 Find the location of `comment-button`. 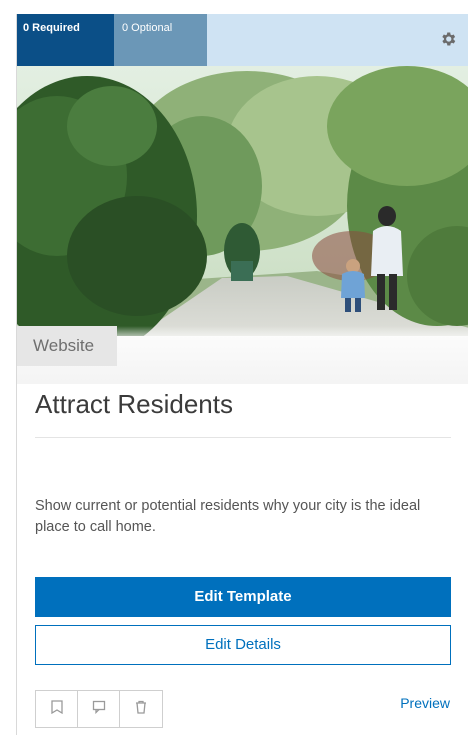

comment-button is located at coordinates (99, 709).